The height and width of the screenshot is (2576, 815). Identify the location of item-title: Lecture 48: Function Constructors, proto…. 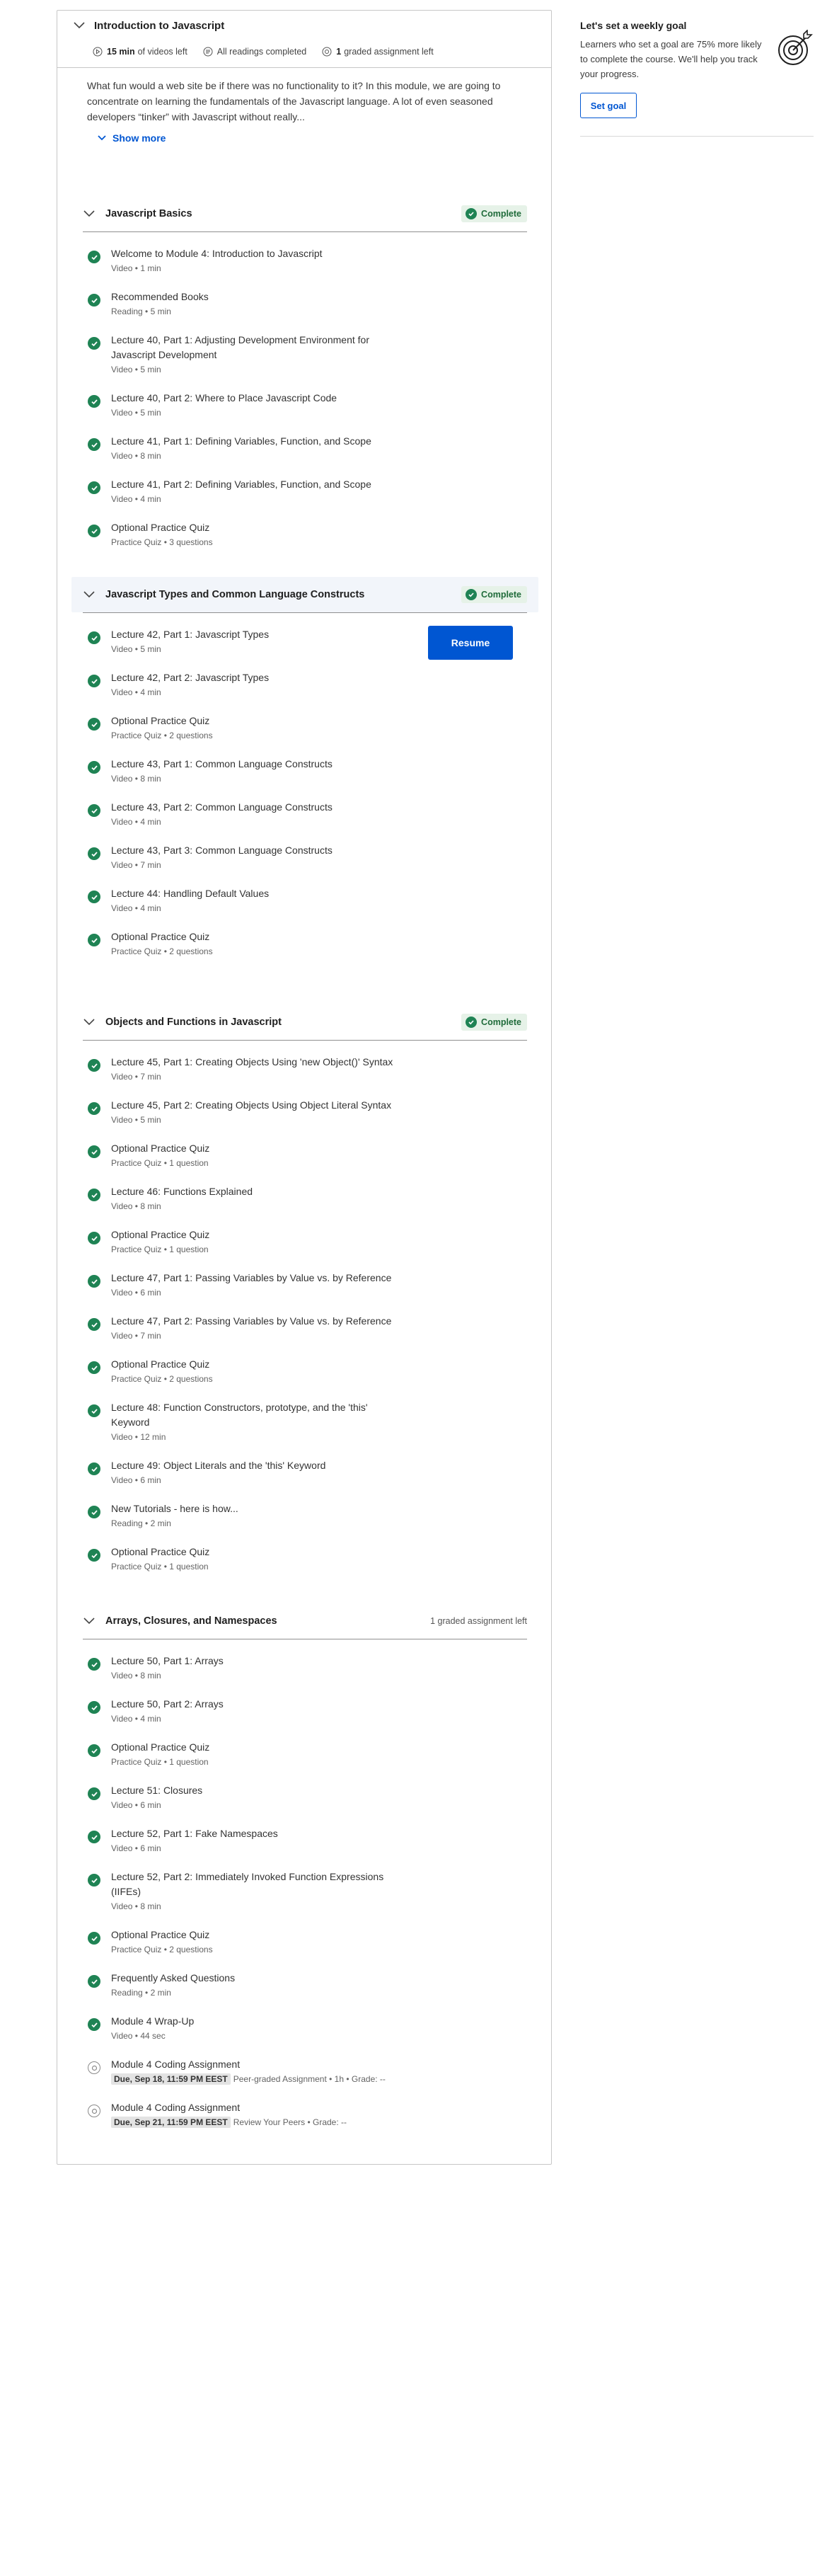
(259, 1415).